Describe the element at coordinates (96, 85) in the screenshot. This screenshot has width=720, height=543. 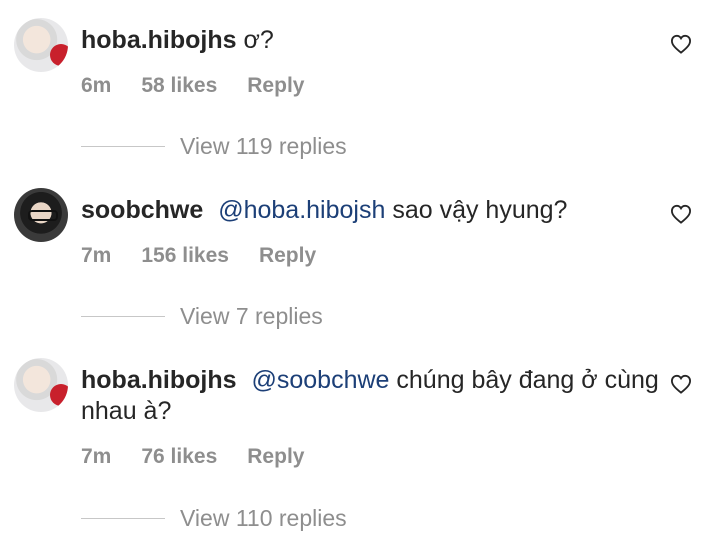
I see `comment-time: 6m` at that location.